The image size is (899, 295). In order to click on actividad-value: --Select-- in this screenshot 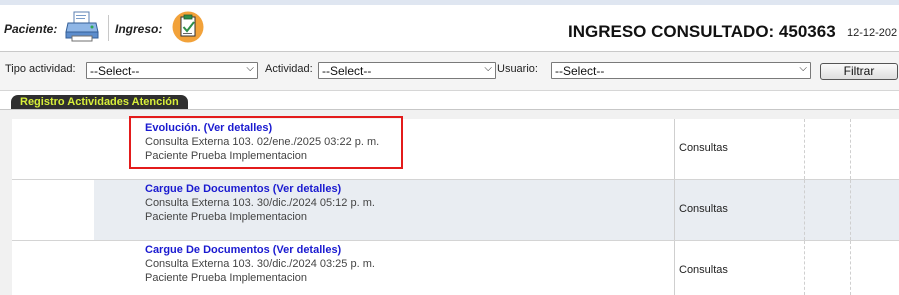, I will do `click(347, 71)`.